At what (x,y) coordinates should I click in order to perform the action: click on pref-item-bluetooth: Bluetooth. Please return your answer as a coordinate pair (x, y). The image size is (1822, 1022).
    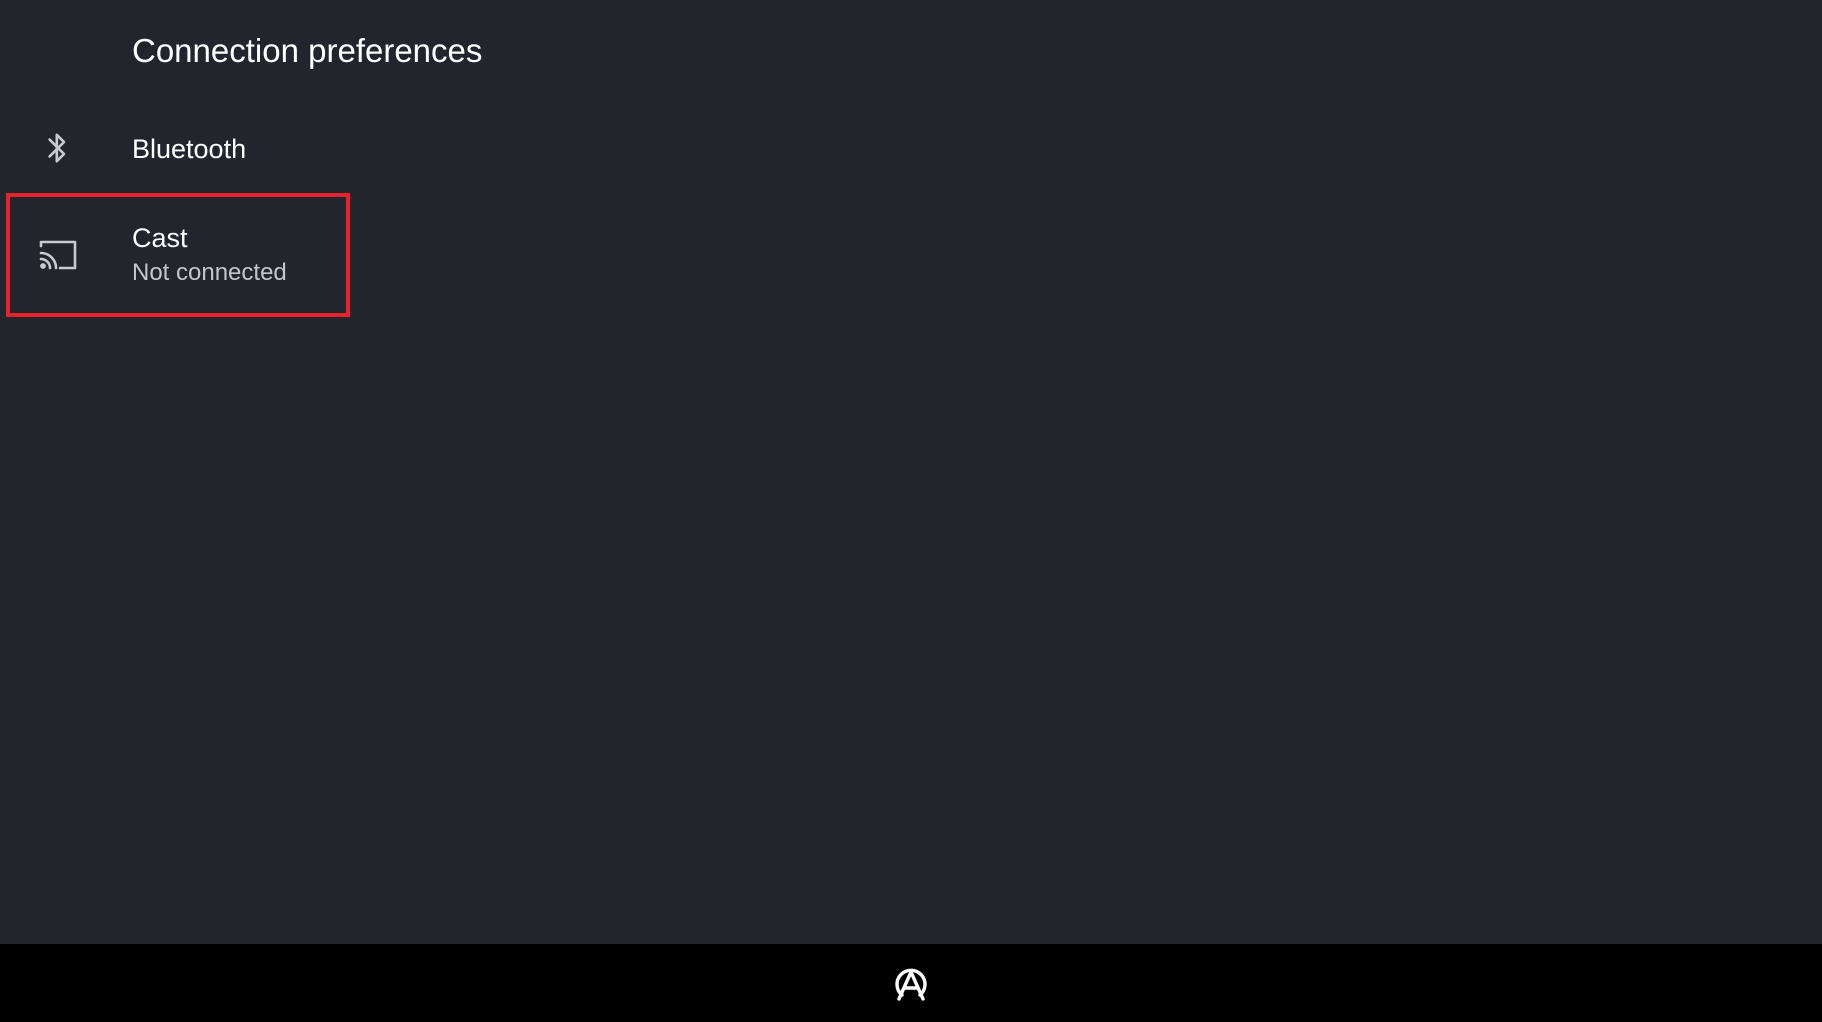
    Looking at the image, I should click on (911, 152).